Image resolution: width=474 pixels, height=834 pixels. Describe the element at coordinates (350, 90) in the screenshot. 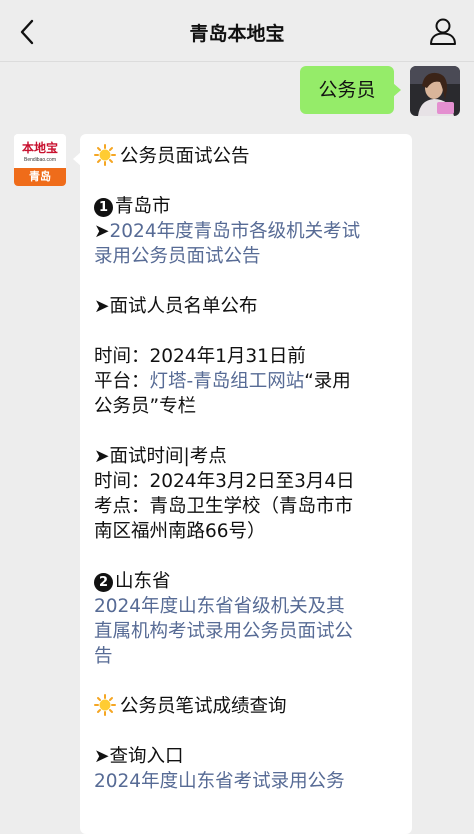

I see `sent-message-bubble: 公务员` at that location.